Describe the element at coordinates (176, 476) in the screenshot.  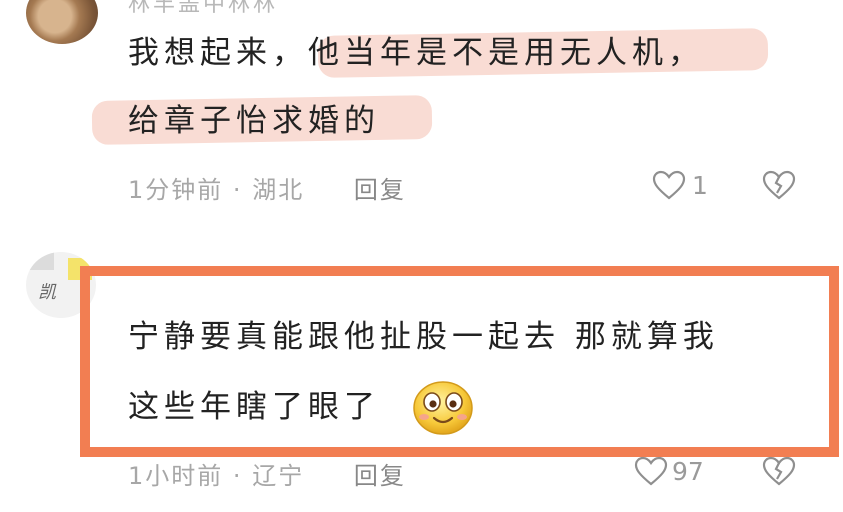
I see `comment-time: 1小时前` at that location.